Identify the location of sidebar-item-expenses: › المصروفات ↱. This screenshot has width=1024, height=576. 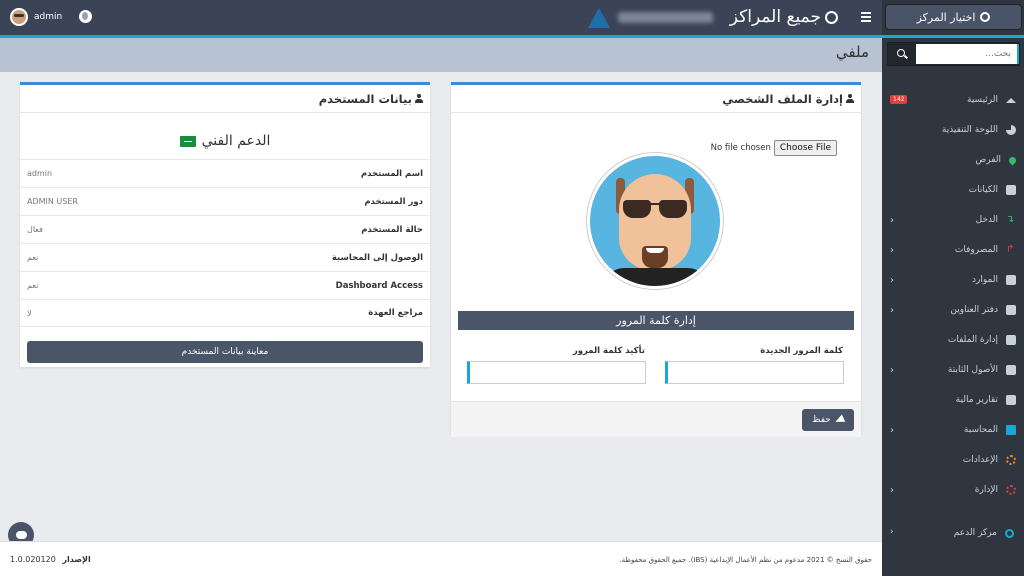
(953, 250).